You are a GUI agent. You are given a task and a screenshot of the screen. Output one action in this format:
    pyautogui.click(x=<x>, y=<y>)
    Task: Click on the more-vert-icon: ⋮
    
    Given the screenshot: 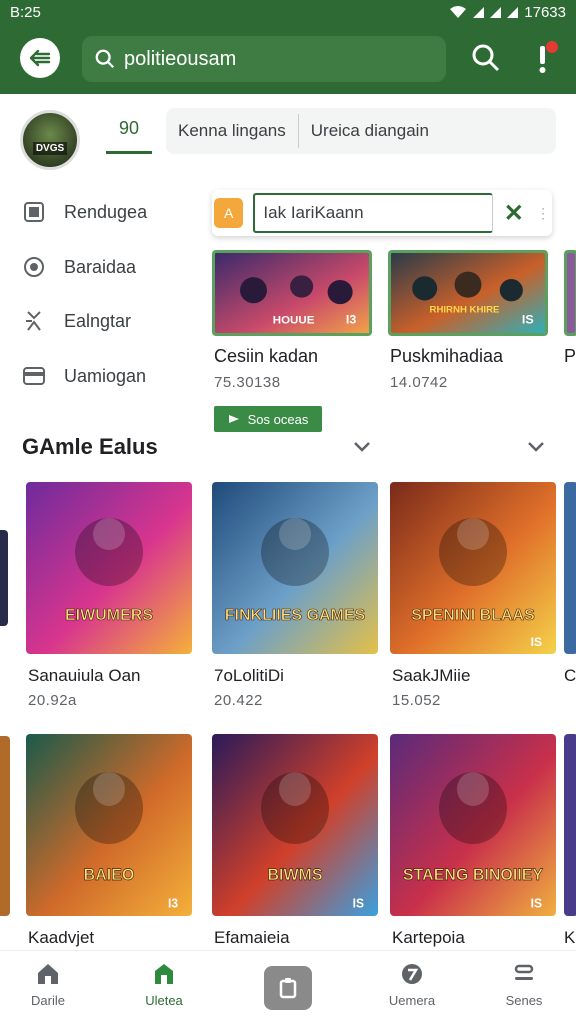 What is the action you would take?
    pyautogui.click(x=543, y=213)
    